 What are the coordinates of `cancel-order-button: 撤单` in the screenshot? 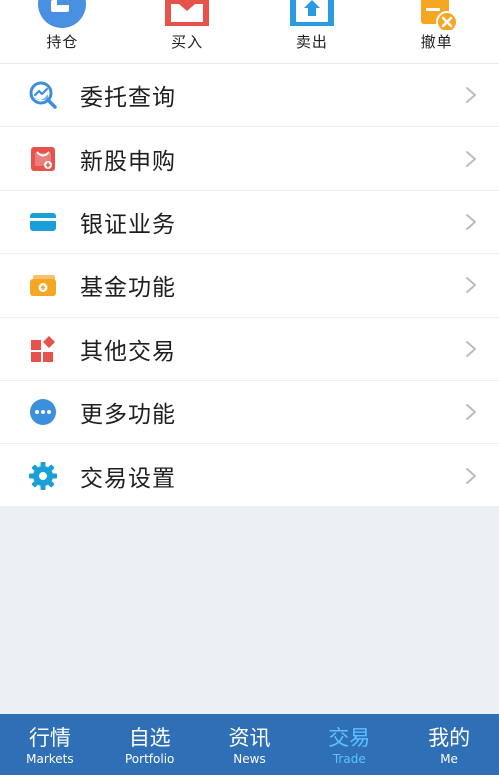 It's located at (436, 32).